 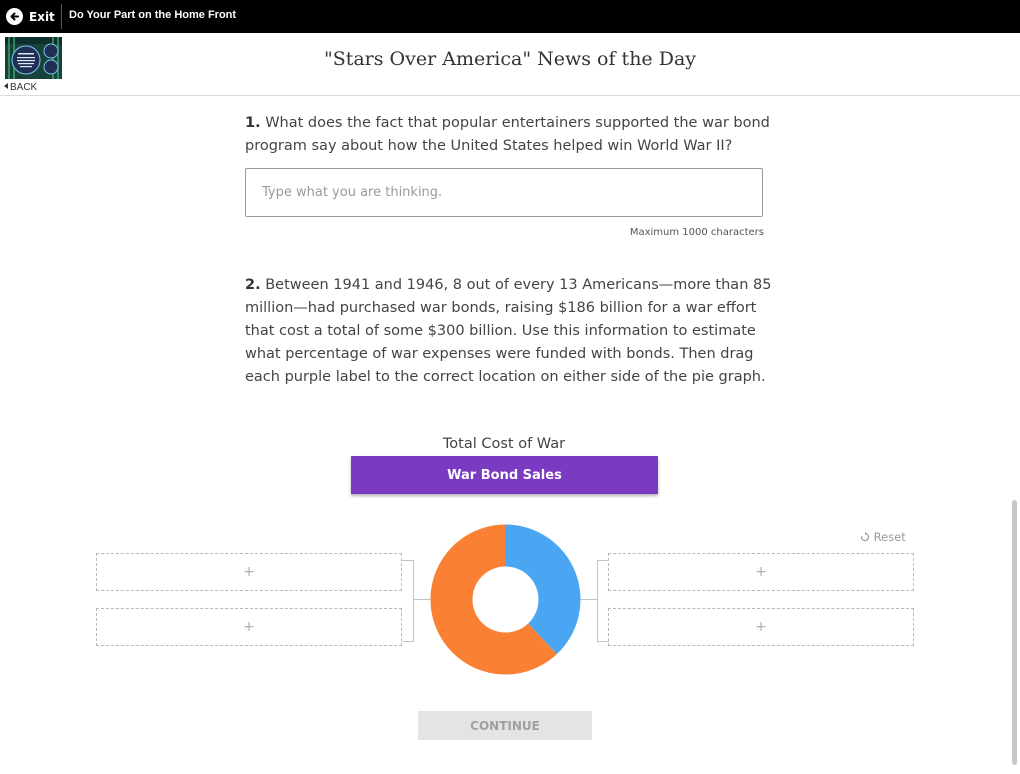 What do you see at coordinates (6, 86) in the screenshot?
I see `caret-left-icon` at bounding box center [6, 86].